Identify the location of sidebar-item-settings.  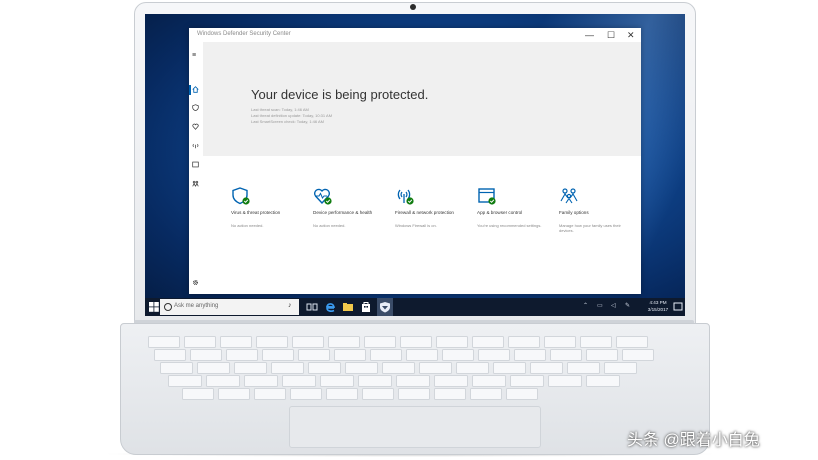
(195, 284).